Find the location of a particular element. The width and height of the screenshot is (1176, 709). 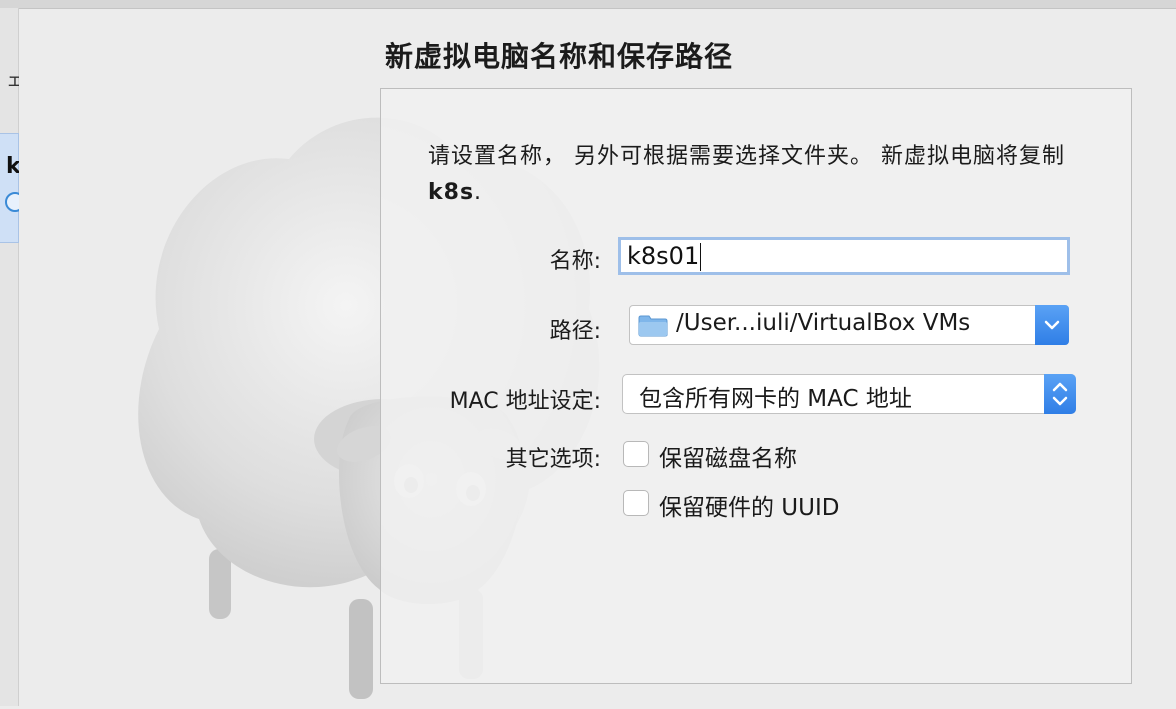

mac-policy-stepper is located at coordinates (1060, 394).